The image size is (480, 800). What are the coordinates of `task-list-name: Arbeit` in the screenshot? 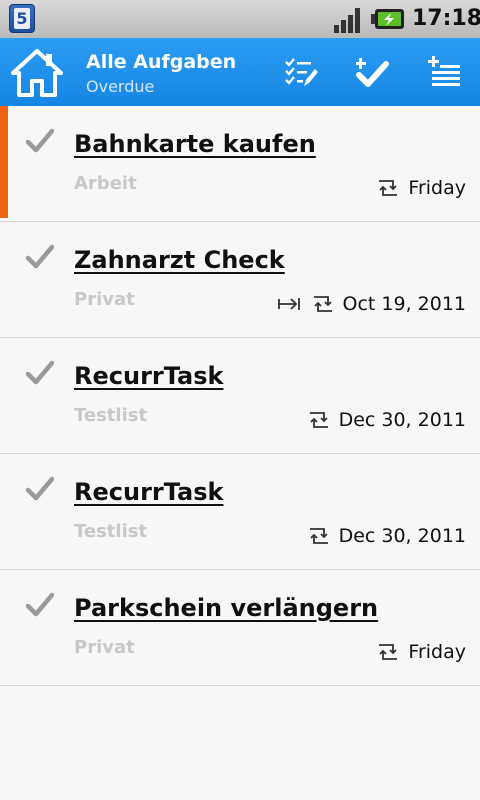 It's located at (105, 183).